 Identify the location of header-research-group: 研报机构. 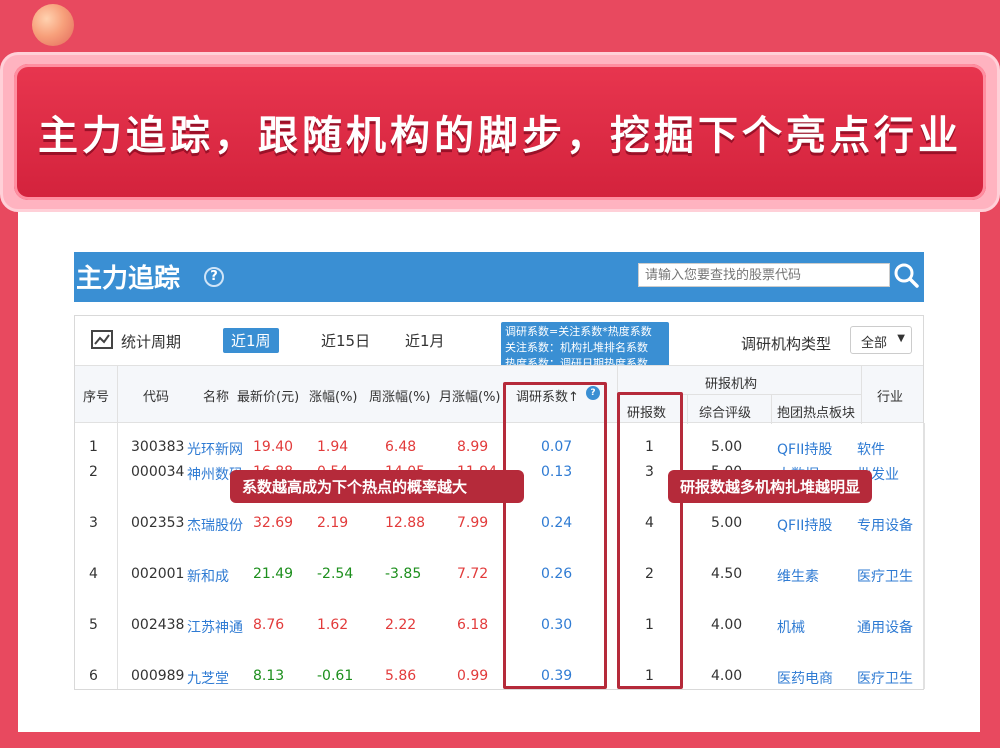
(731, 384).